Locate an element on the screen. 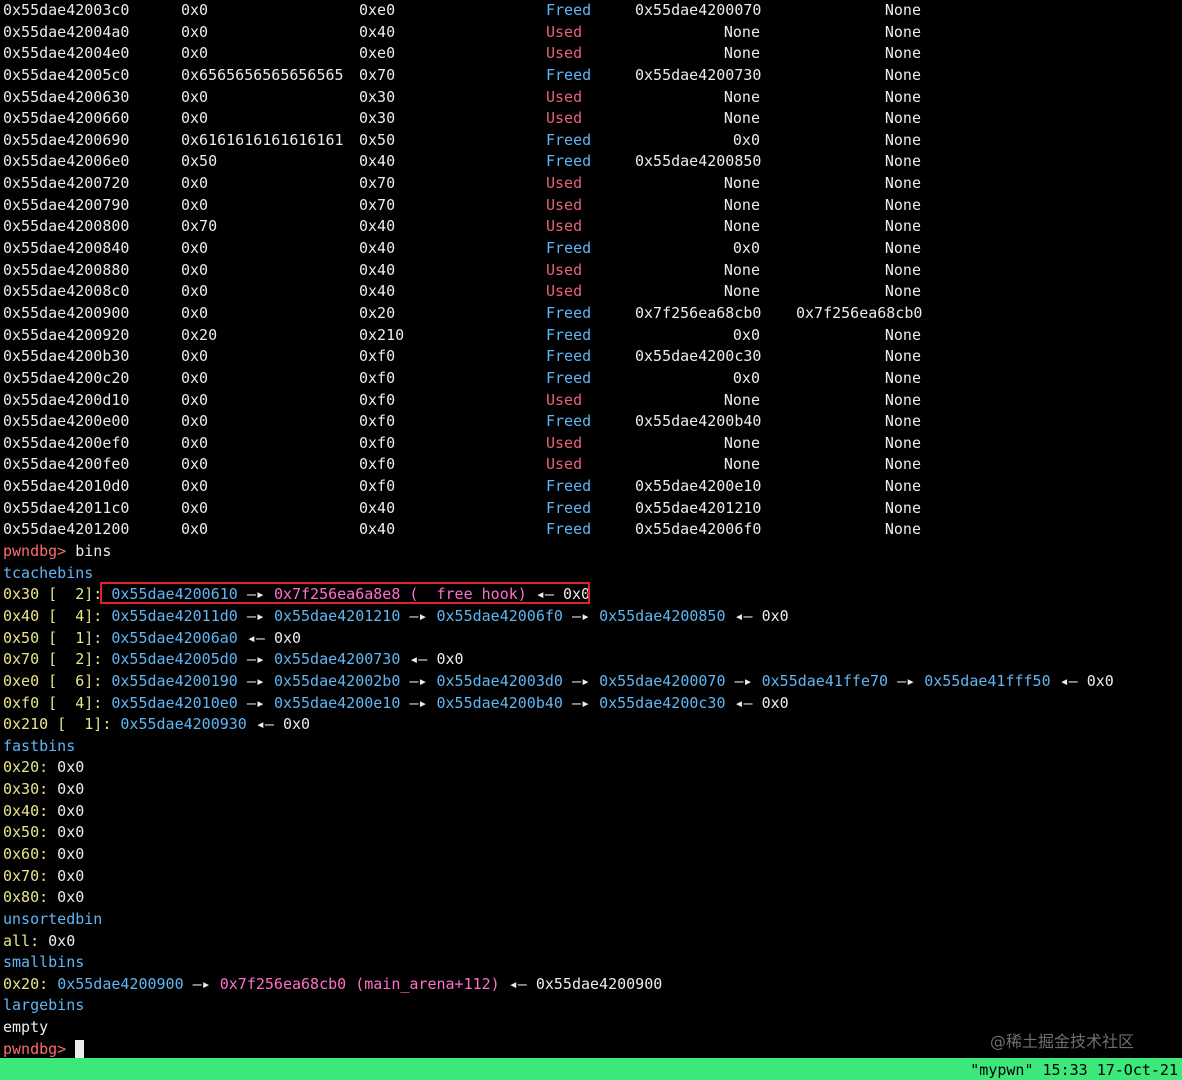  chunk-address: 0x55dae4200790 is located at coordinates (66, 204).